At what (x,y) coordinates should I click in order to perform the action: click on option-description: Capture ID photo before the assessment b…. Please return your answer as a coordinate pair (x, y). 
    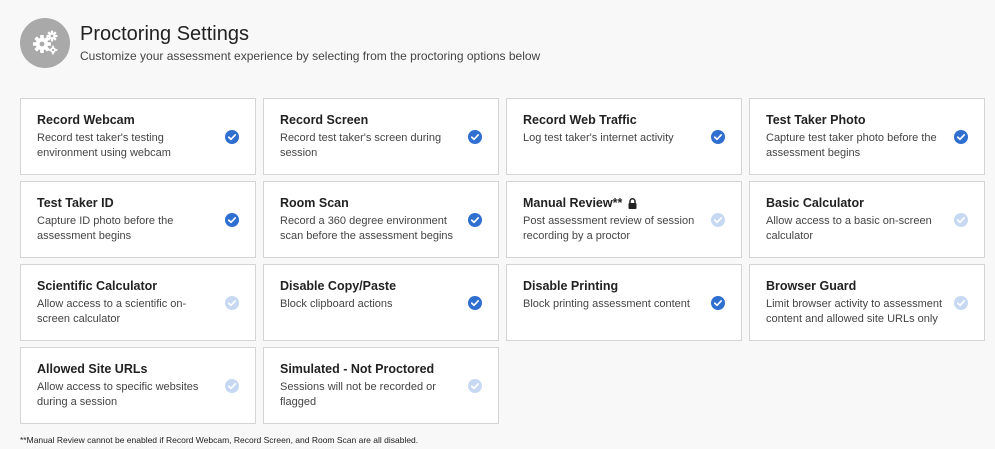
    Looking at the image, I should click on (105, 228).